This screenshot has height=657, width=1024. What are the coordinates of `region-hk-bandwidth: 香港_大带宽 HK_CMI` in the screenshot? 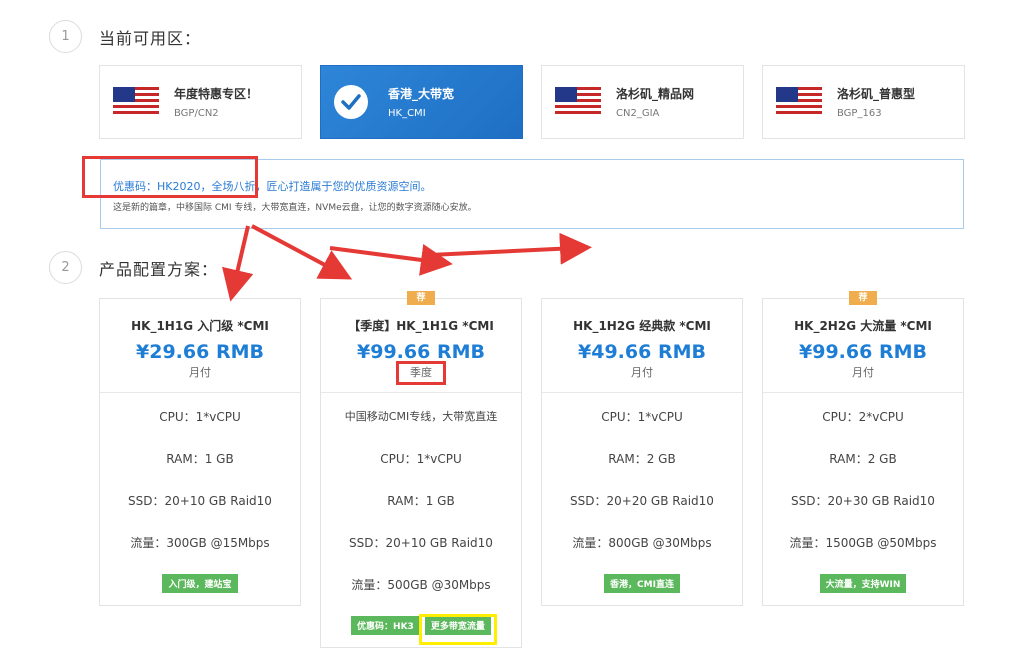 It's located at (421, 102).